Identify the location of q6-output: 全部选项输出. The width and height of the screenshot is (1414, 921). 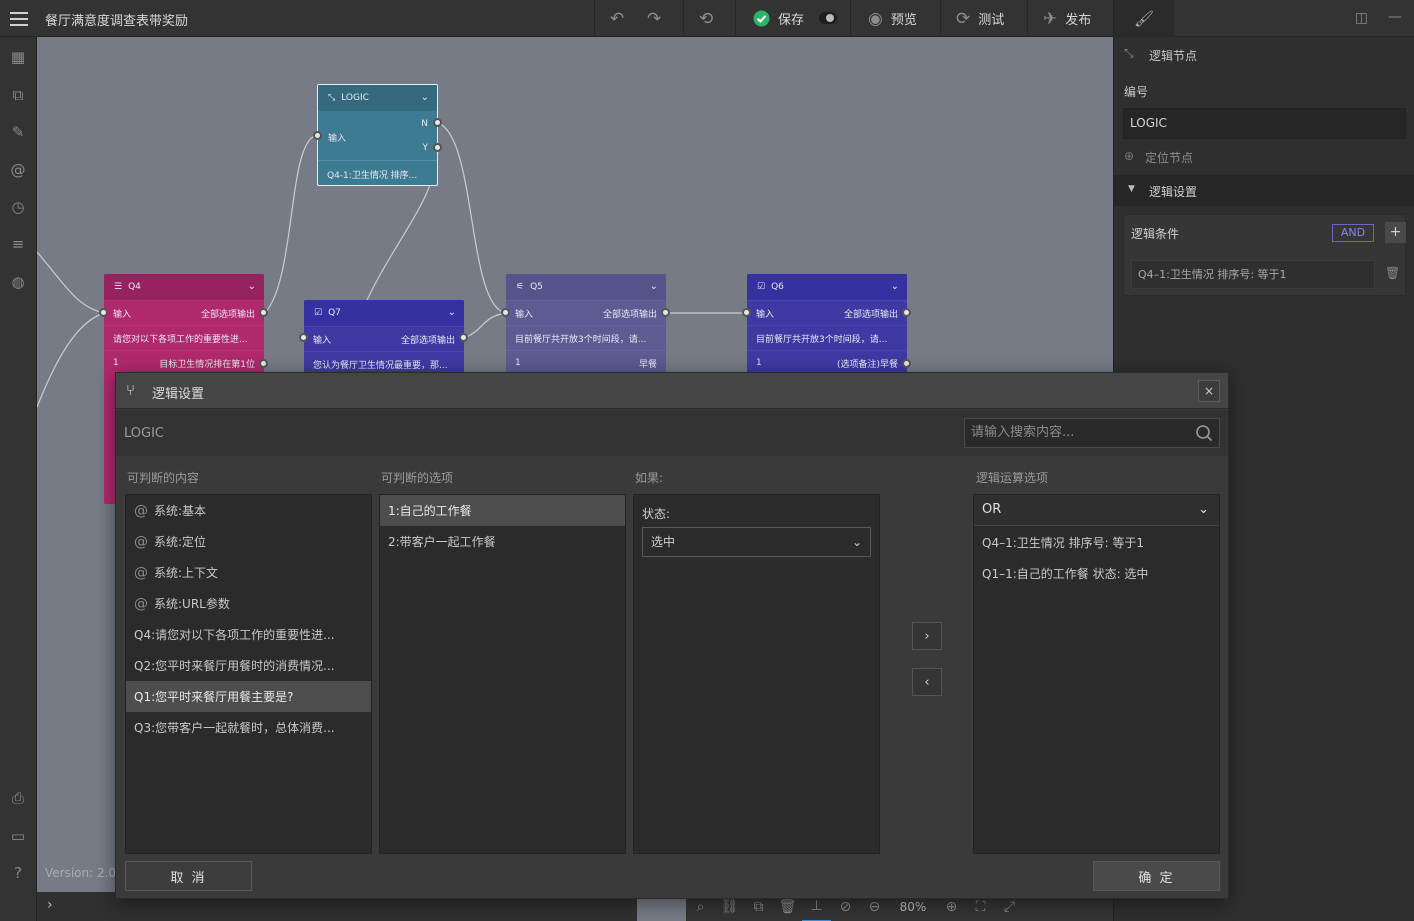
(870, 314).